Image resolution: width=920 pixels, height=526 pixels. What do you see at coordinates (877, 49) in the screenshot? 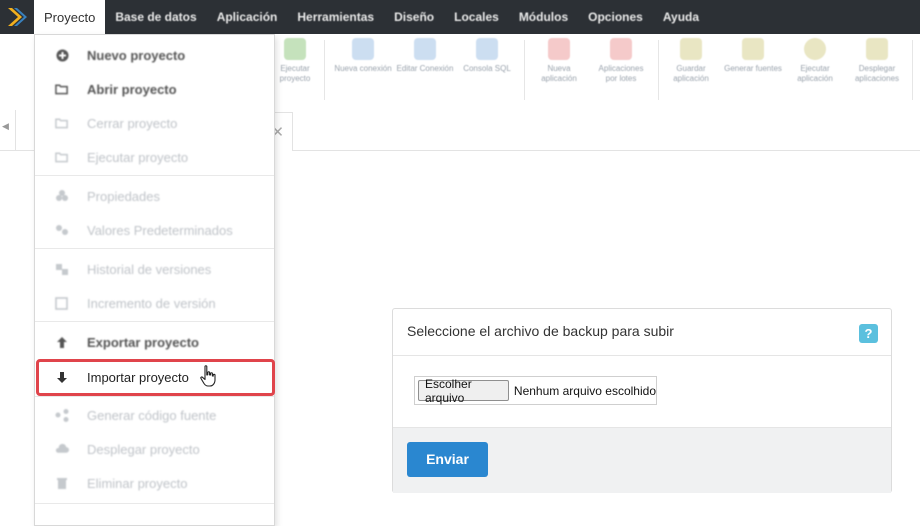
I see `deploy-apps-icon` at bounding box center [877, 49].